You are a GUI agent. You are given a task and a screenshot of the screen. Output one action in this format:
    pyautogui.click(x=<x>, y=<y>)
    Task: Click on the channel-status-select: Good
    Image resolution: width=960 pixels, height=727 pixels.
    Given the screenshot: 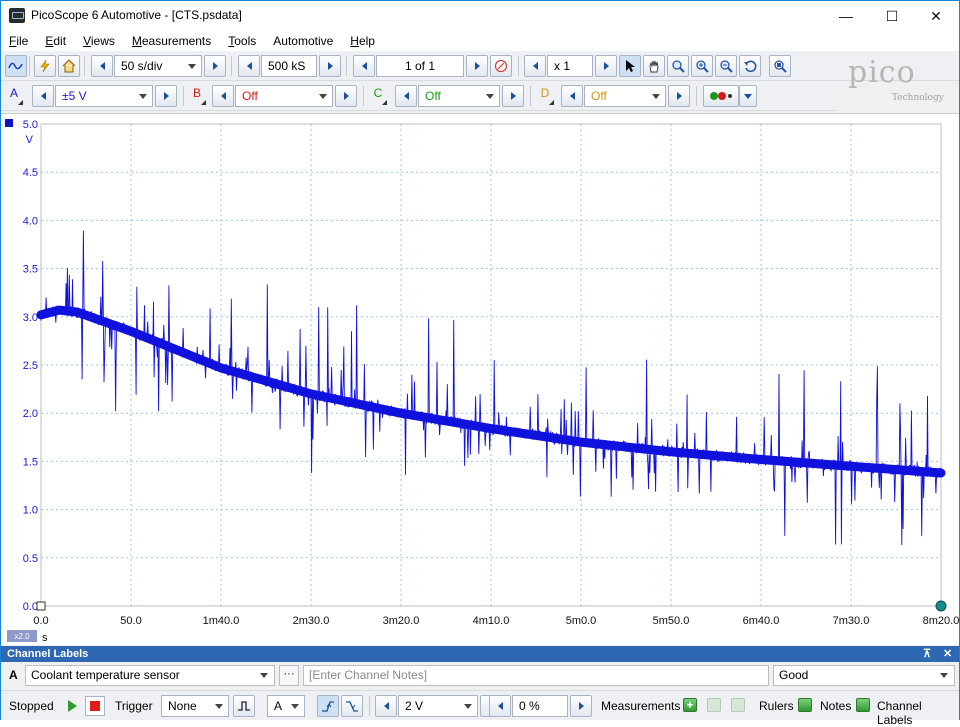 What is the action you would take?
    pyautogui.click(x=864, y=675)
    